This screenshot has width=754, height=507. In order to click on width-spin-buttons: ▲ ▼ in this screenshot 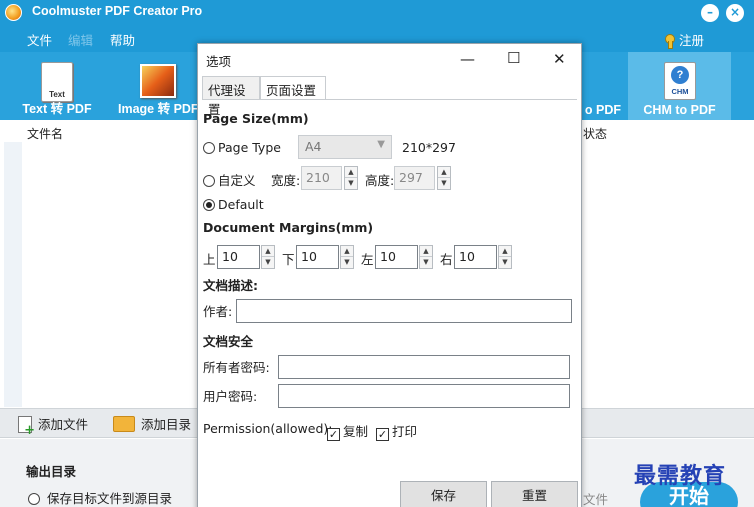, I will do `click(351, 178)`.